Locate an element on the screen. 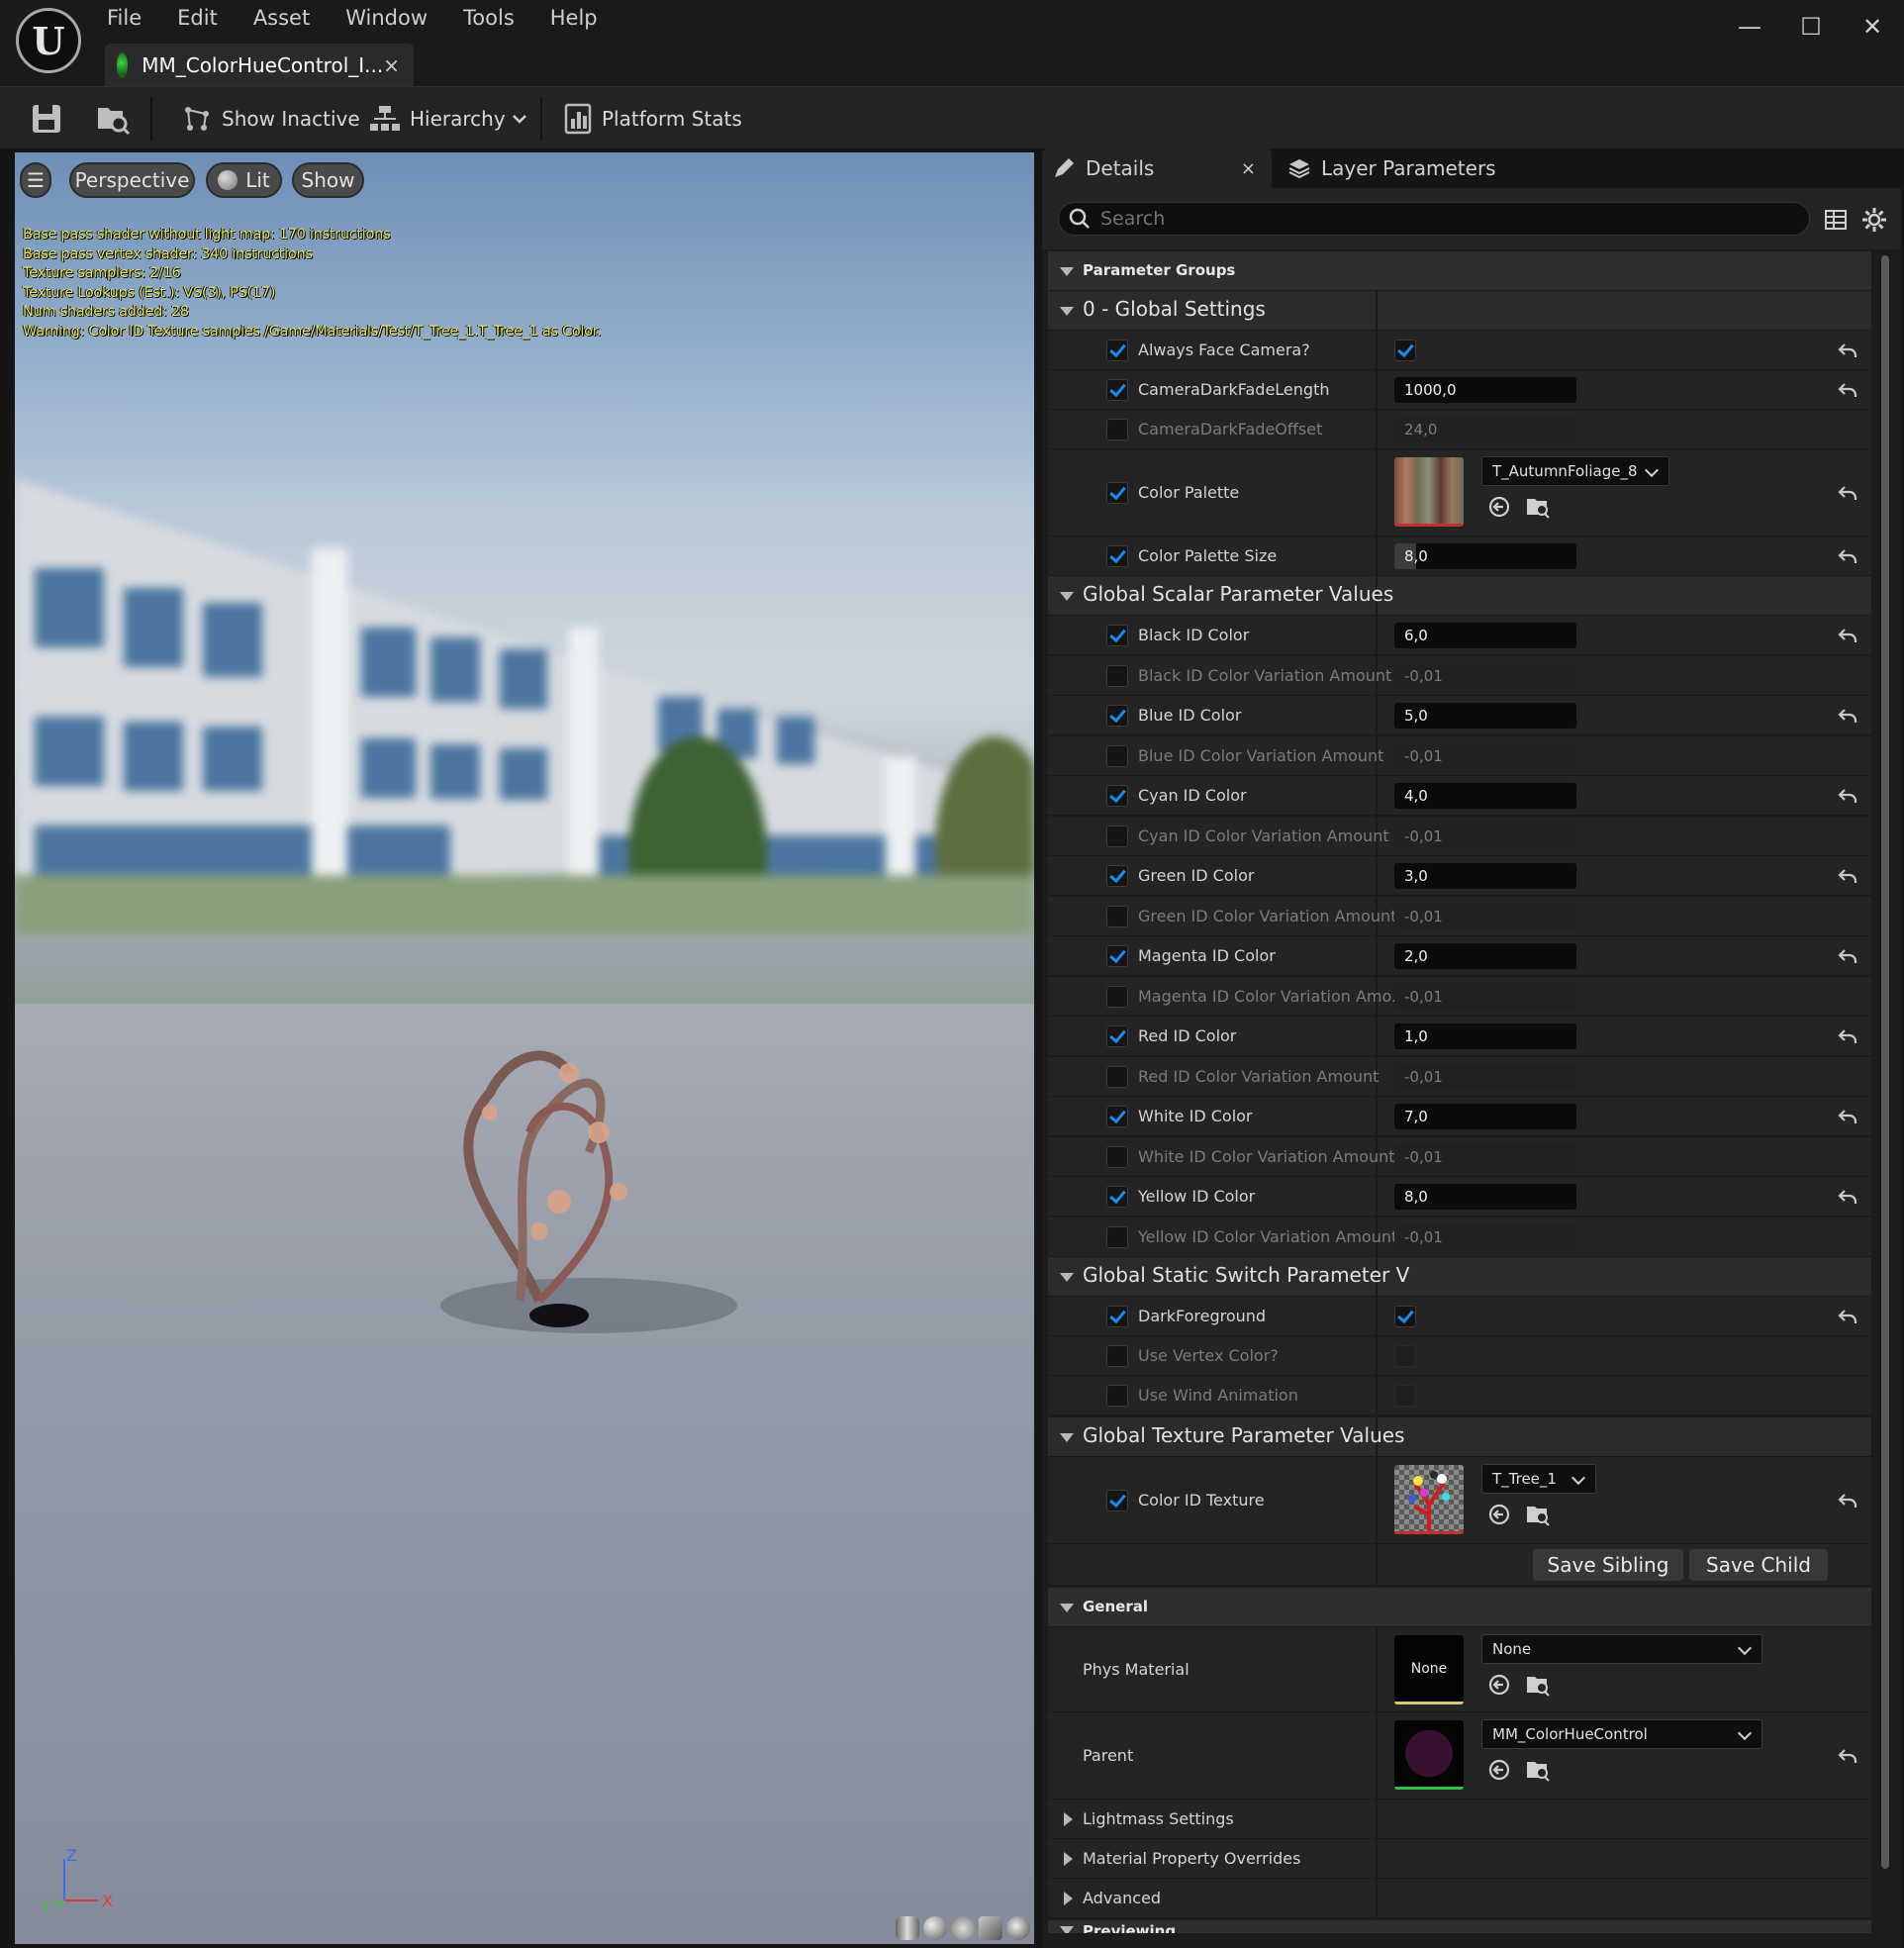  tab-layer-parameters: Layer Parameters is located at coordinates (1391, 168).